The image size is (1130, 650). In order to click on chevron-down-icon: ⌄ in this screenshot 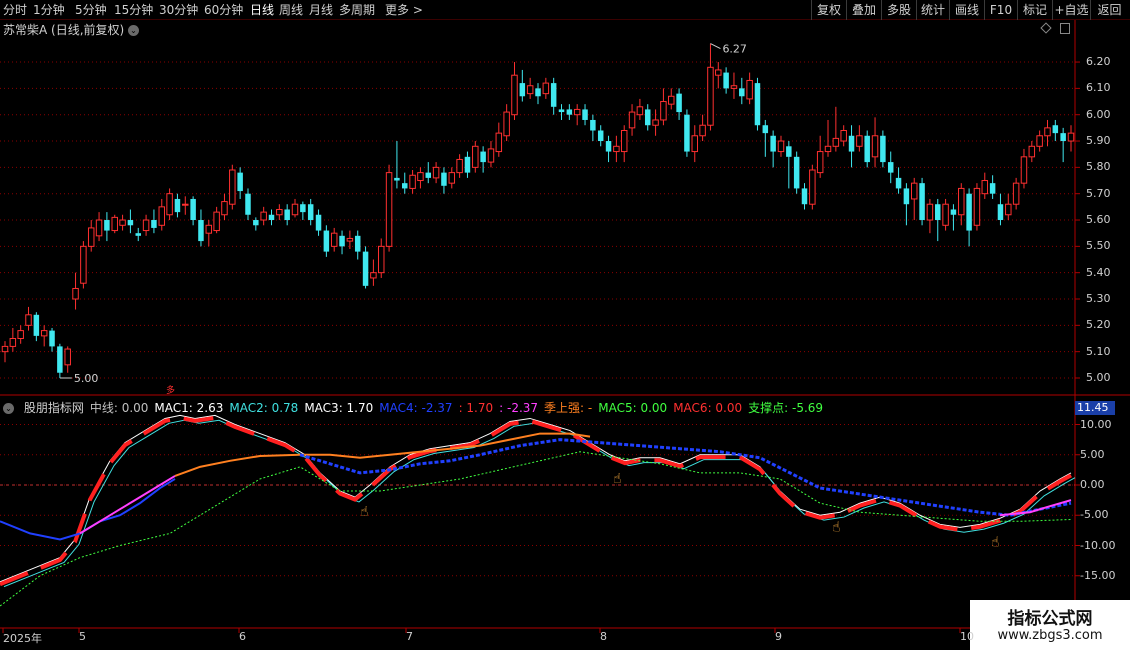, I will do `click(8, 408)`.